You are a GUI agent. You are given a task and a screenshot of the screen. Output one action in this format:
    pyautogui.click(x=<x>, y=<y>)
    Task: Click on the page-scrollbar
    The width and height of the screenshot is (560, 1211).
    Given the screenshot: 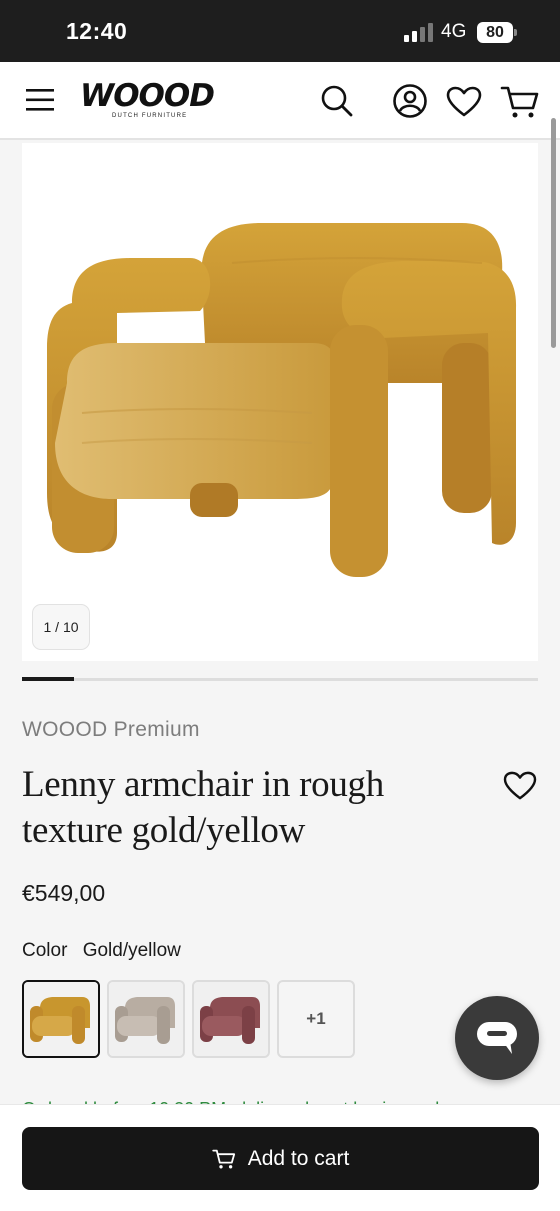 What is the action you would take?
    pyautogui.click(x=553, y=233)
    